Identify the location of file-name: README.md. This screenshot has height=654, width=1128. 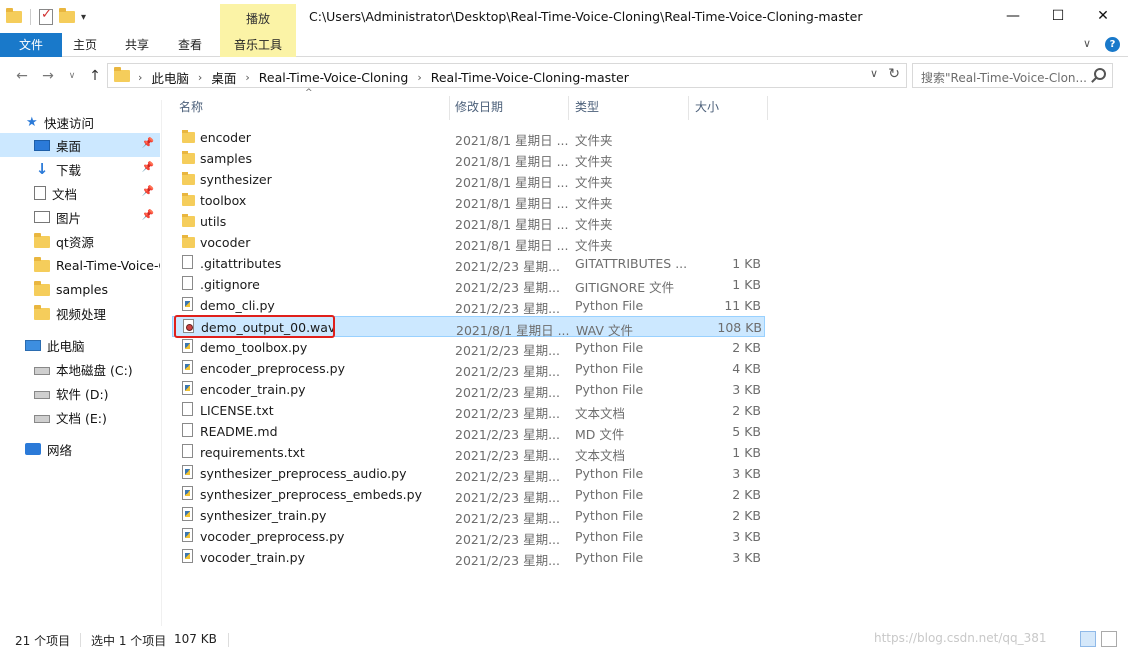
(239, 431).